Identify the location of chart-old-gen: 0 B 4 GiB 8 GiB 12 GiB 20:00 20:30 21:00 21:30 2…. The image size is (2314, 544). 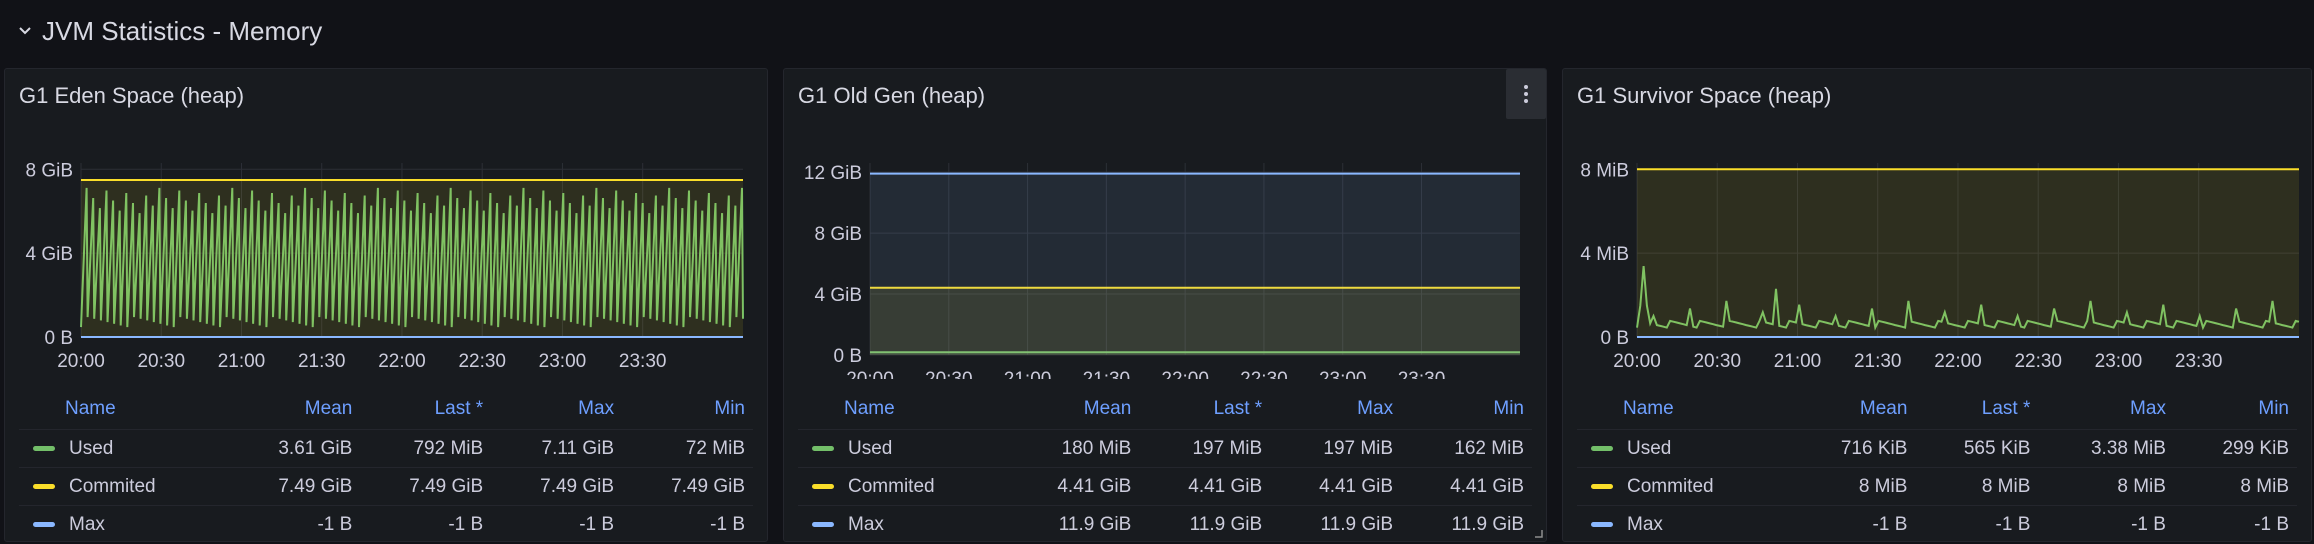
(1162, 271).